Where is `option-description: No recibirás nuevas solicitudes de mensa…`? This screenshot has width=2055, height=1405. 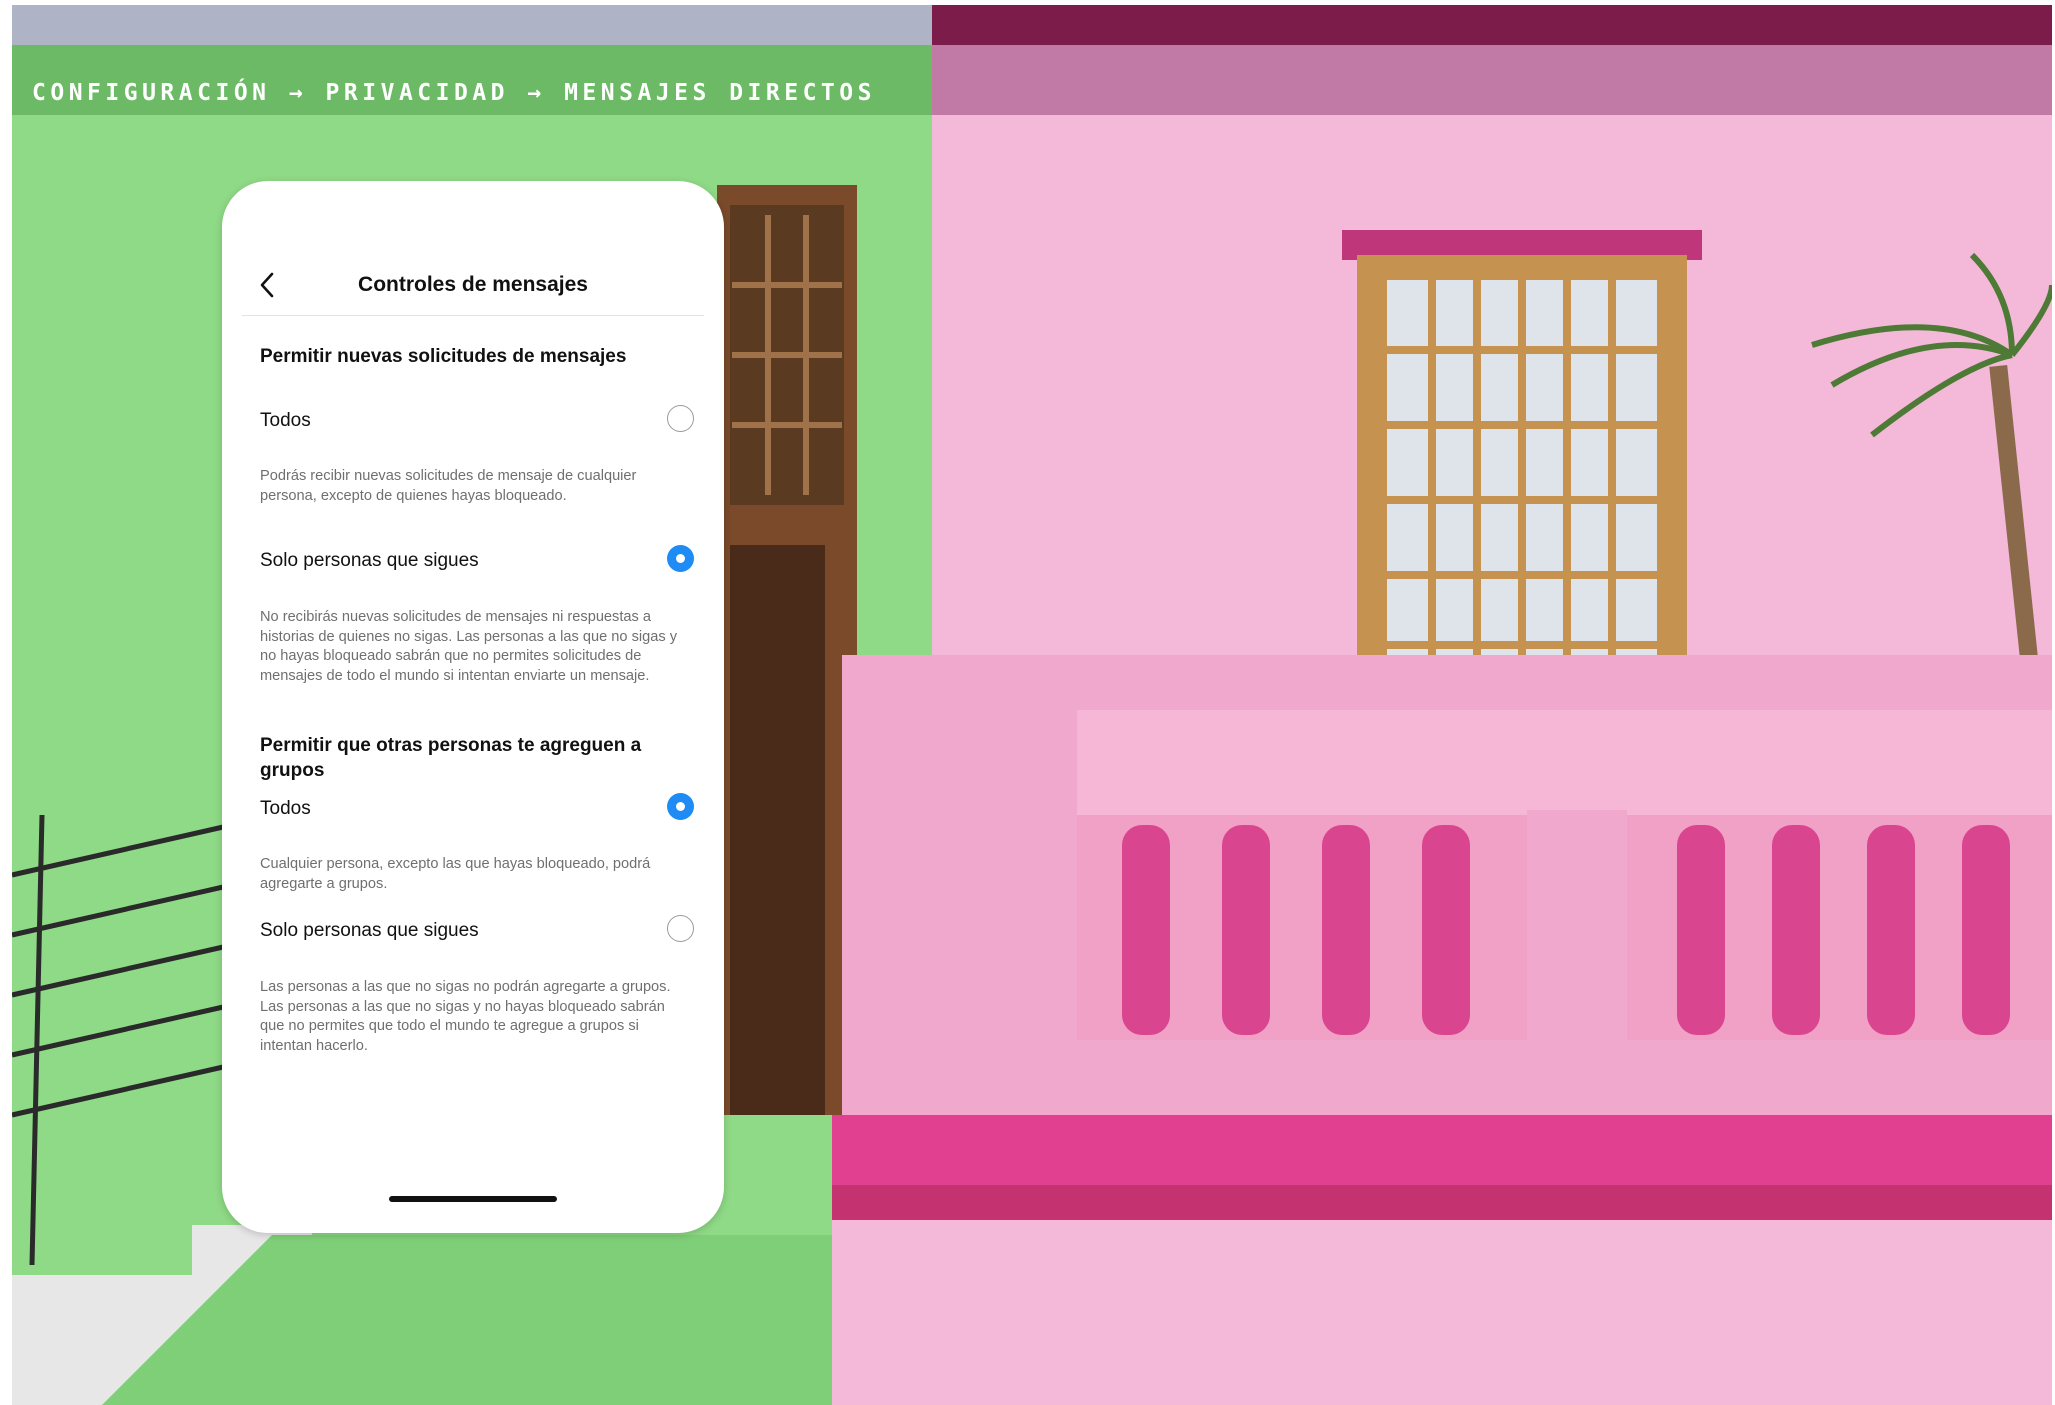 option-description: No recibirás nuevas solicitudes de mensa… is located at coordinates (468, 646).